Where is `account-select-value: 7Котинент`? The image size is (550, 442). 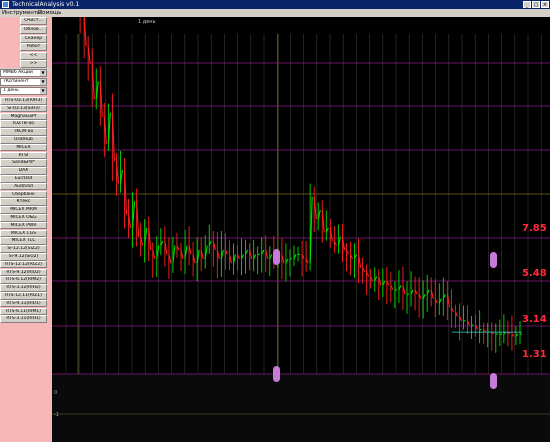 account-select-value: 7Котинент is located at coordinates (16, 81).